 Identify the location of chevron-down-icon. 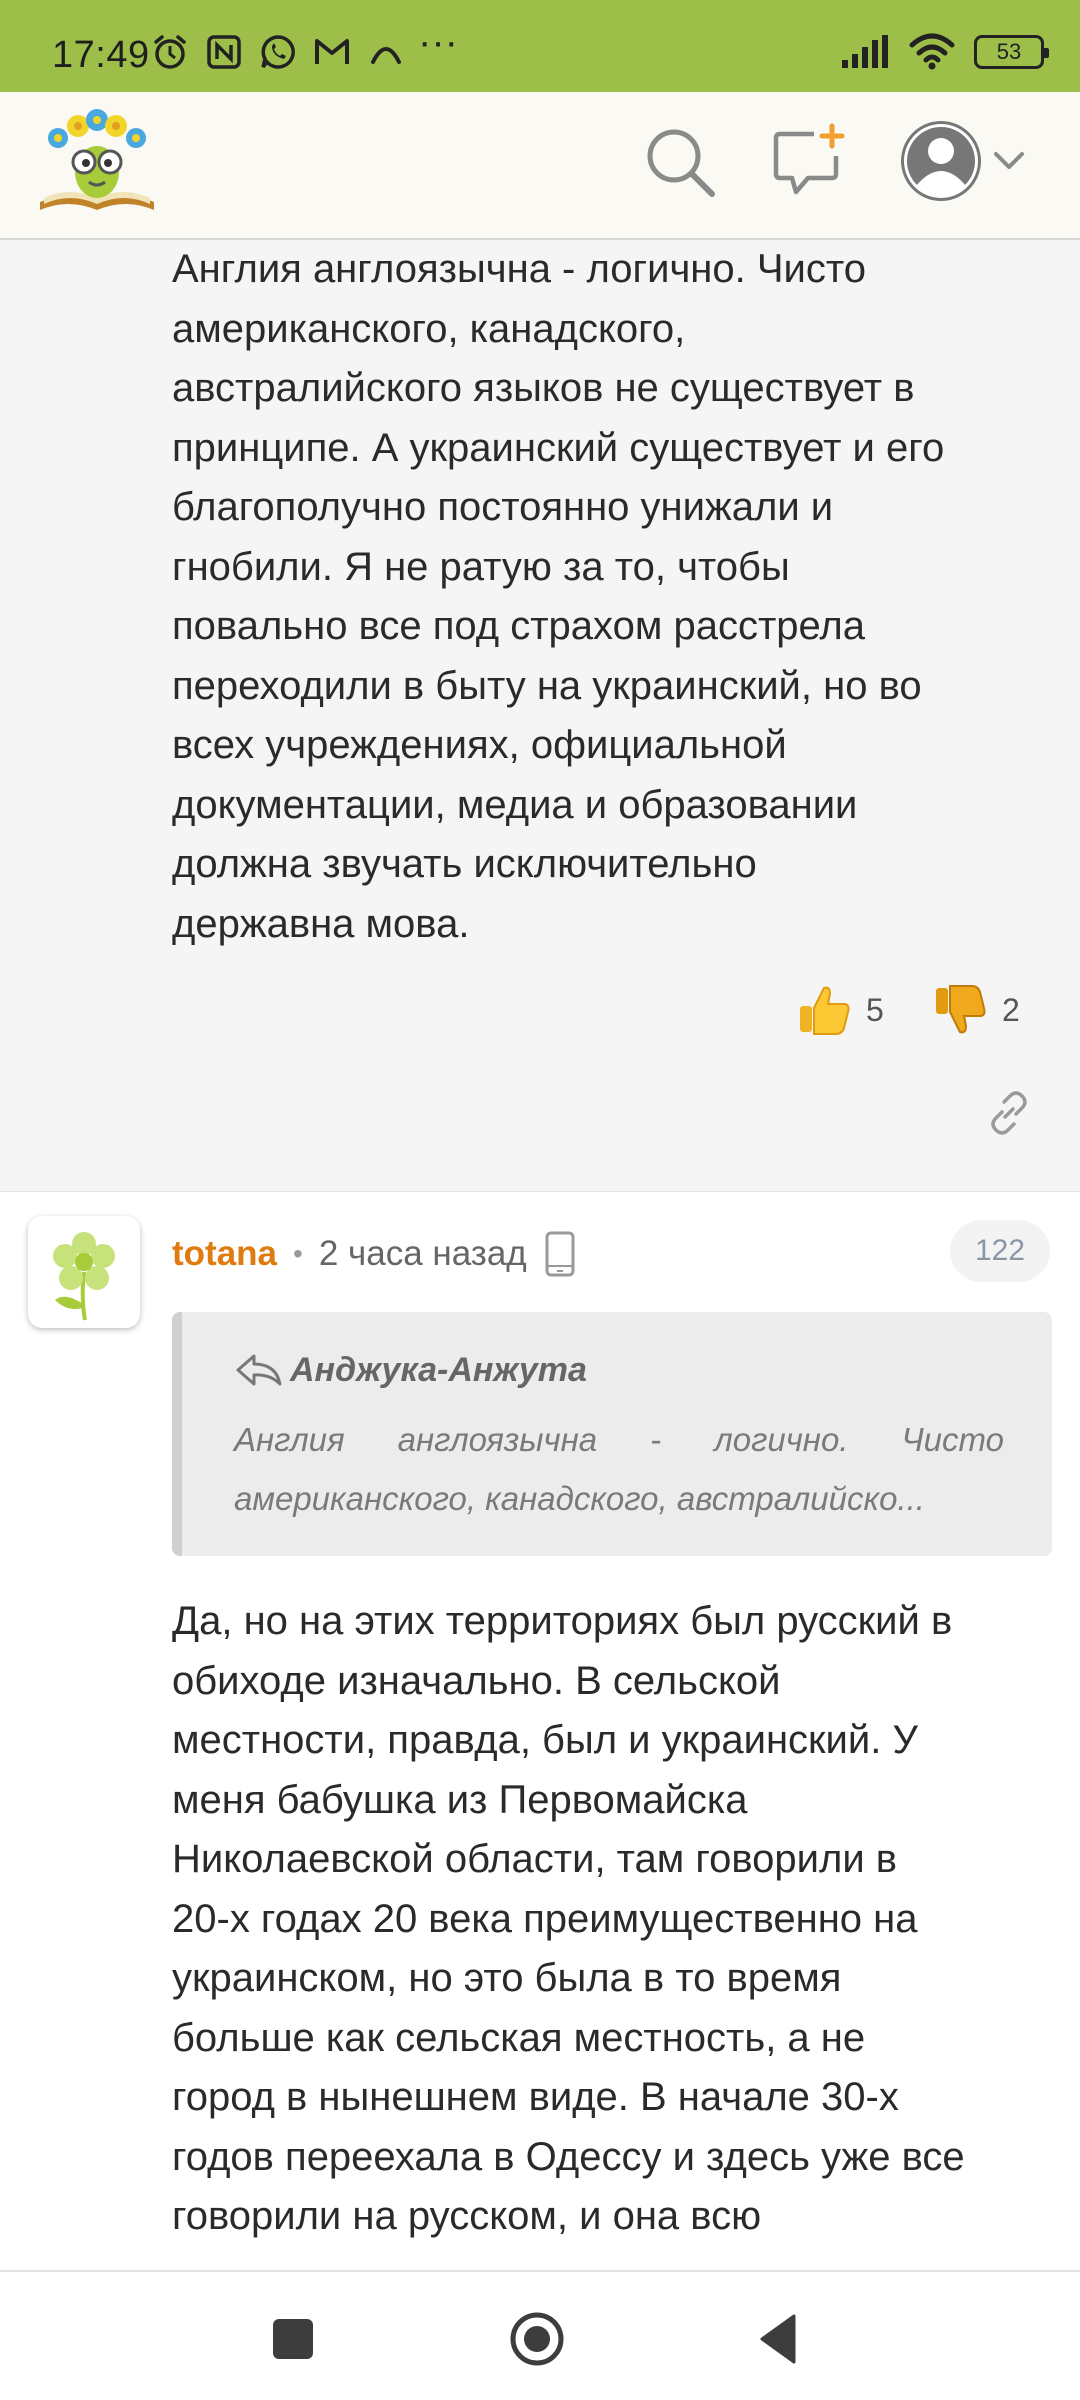
(1009, 161).